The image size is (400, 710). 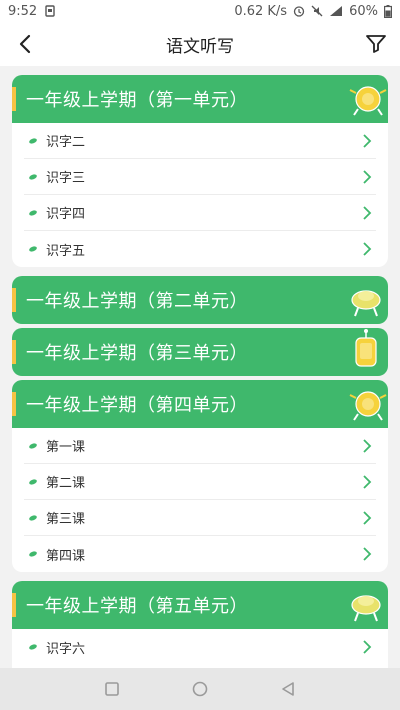 I want to click on unit-card: 一年级上学期（第三单元）, so click(x=200, y=352).